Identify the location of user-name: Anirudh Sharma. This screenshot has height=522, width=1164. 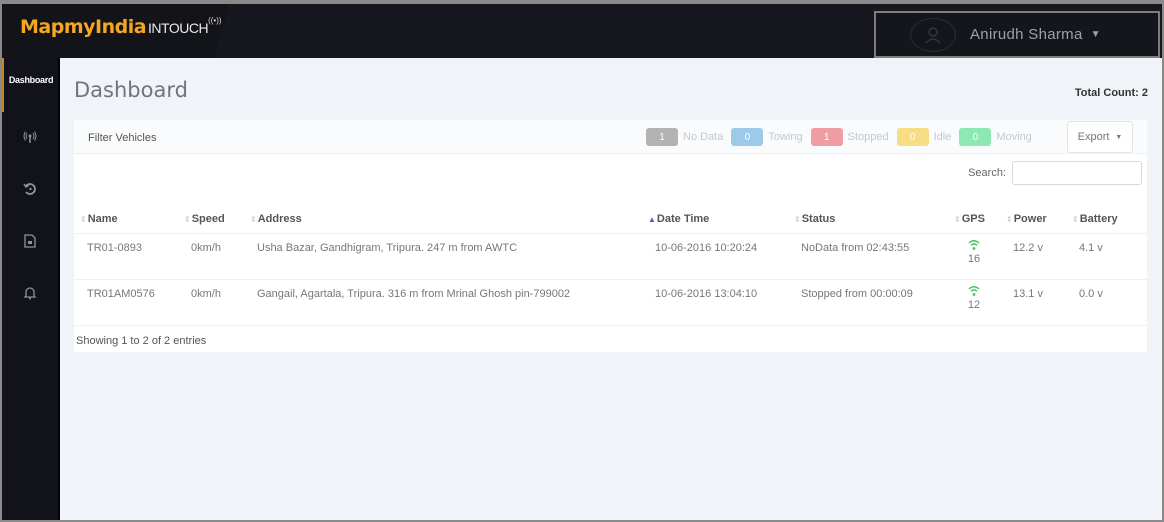
(1026, 34).